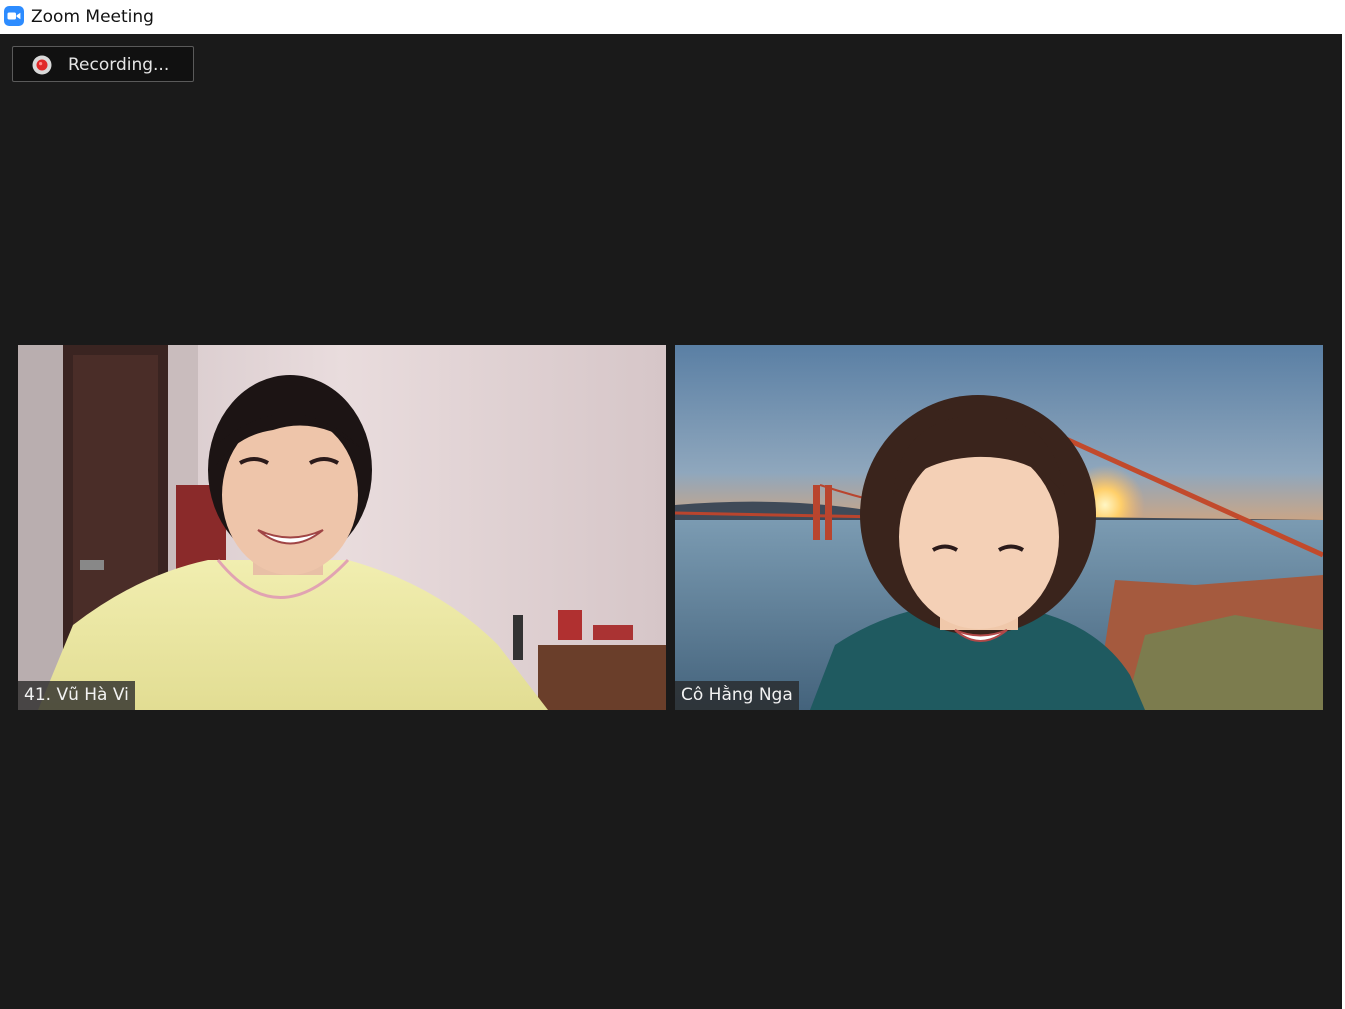 Image resolution: width=1345 pixels, height=1009 pixels. I want to click on participant-name-label: Cô Hằng Nga, so click(737, 695).